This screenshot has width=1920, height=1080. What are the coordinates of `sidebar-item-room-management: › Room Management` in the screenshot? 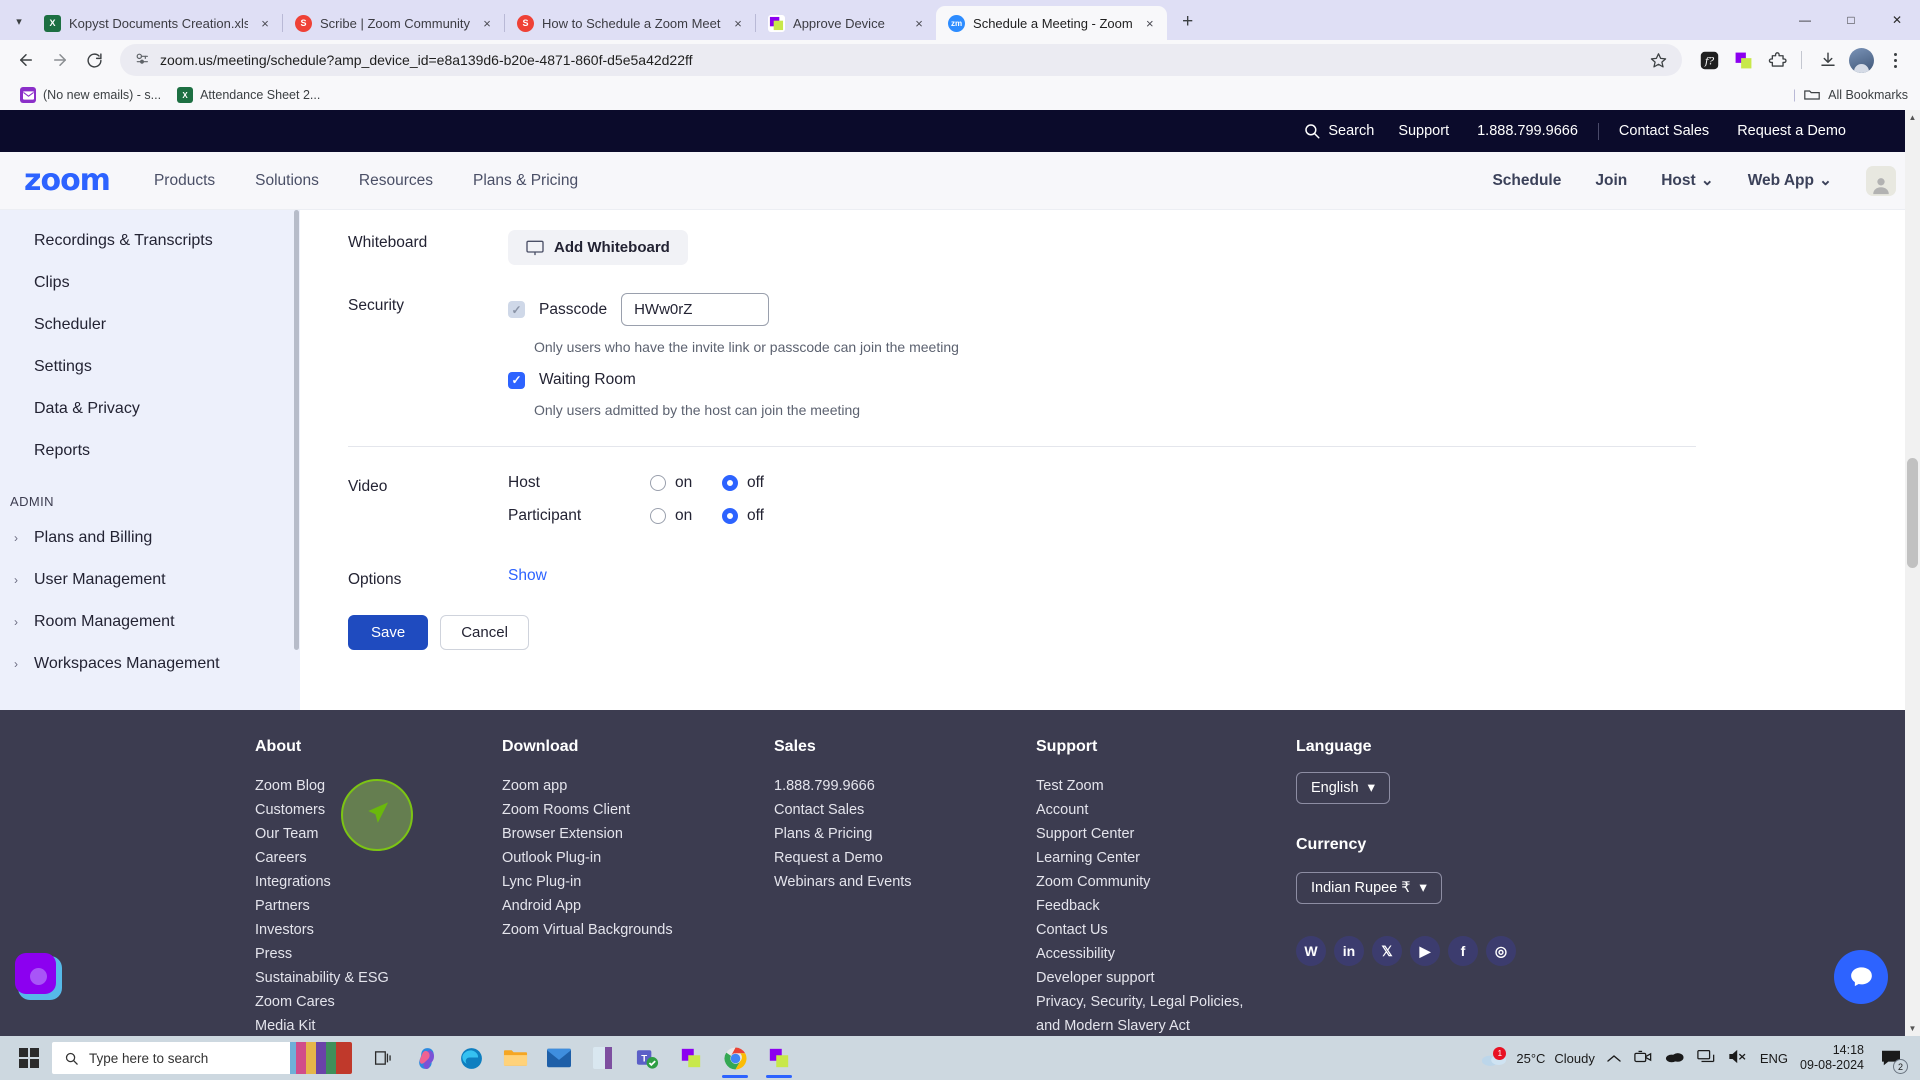 It's located at (150, 622).